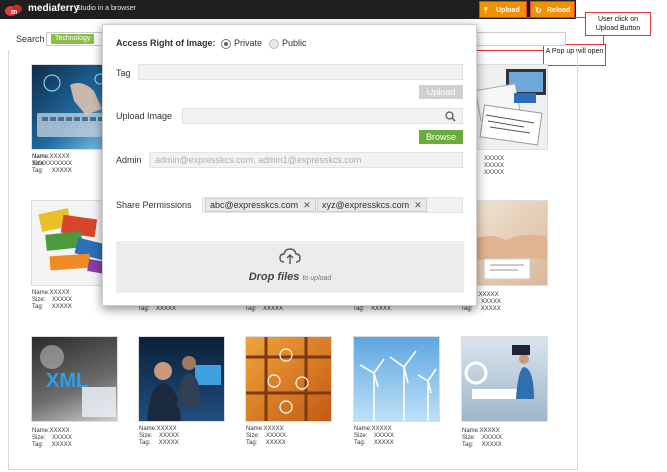 The image size is (667, 472). What do you see at coordinates (499, 372) in the screenshot?
I see `medical-room-image` at bounding box center [499, 372].